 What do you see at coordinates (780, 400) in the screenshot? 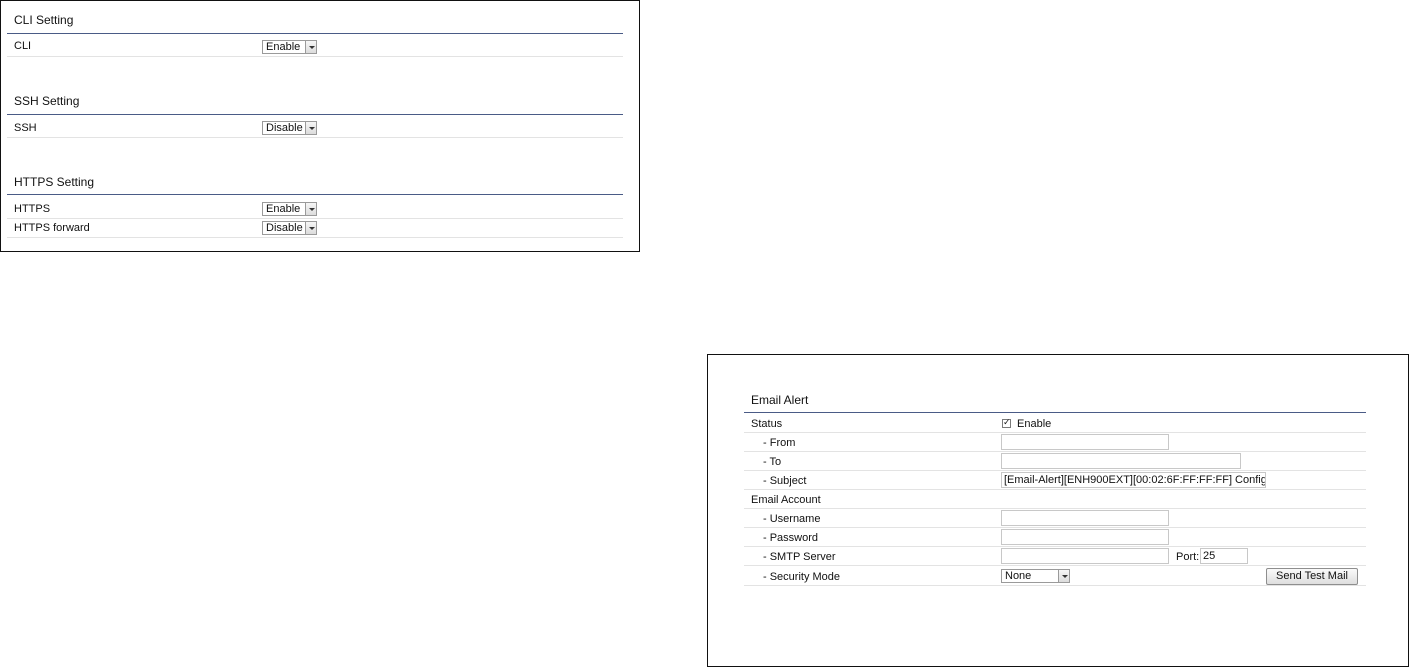
I see `email-alert-title: Email Alert` at bounding box center [780, 400].